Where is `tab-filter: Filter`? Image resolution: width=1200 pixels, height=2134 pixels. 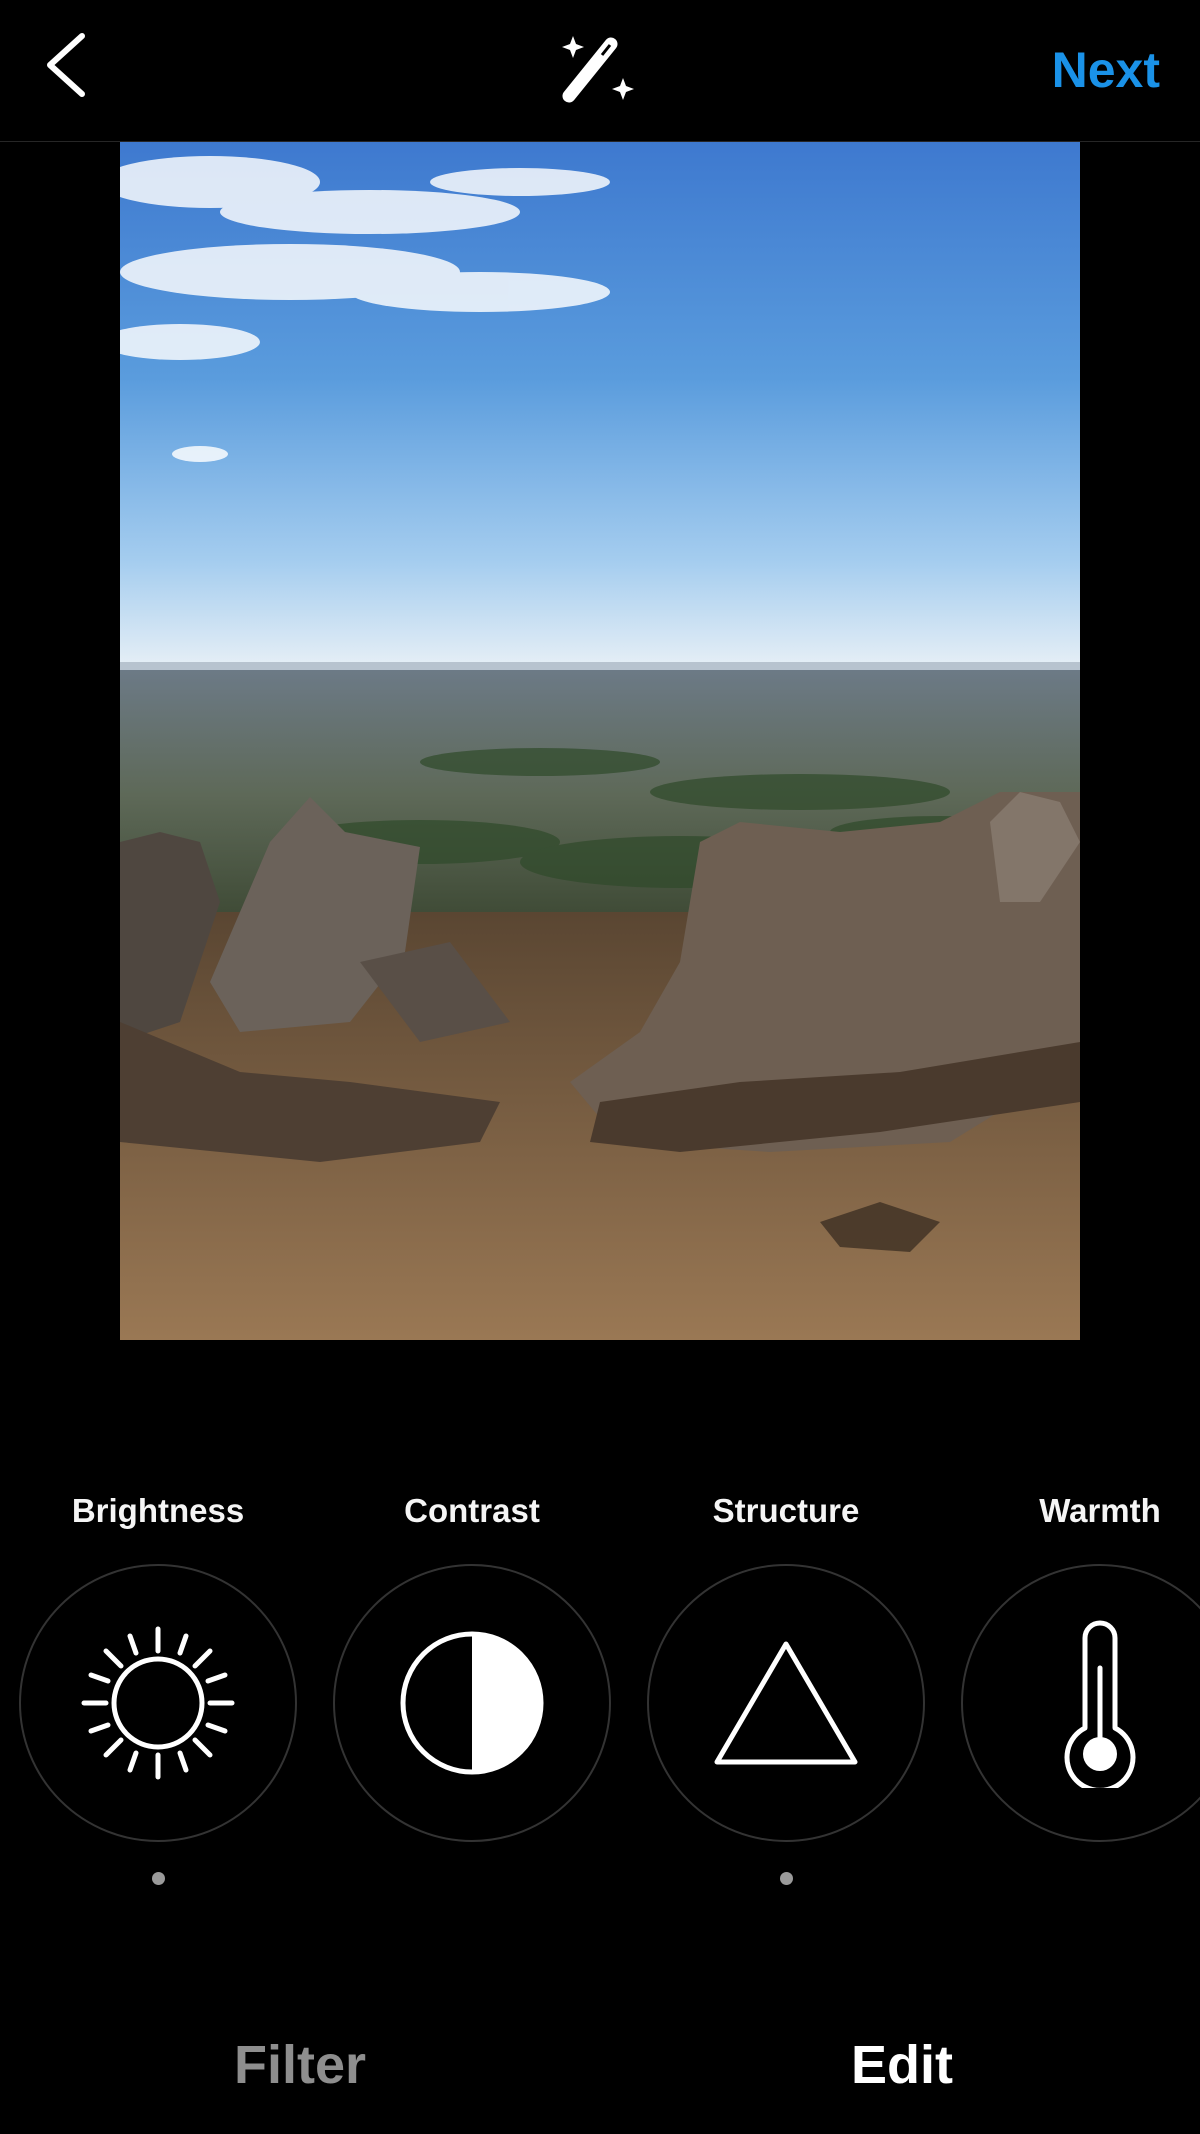
tab-filter: Filter is located at coordinates (300, 2065).